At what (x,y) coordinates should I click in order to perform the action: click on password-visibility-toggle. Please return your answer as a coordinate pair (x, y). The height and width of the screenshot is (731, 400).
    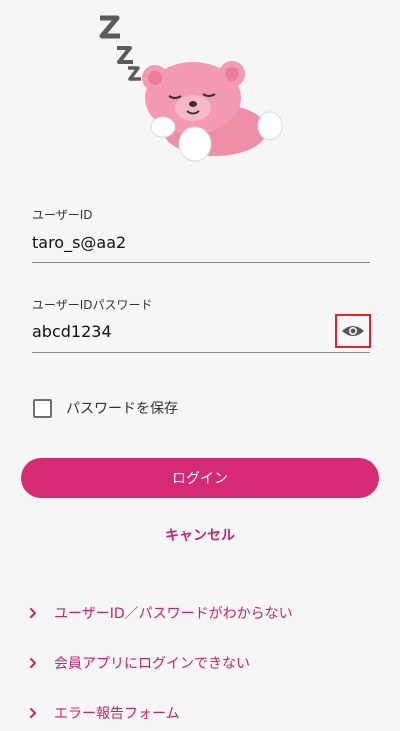
    Looking at the image, I should click on (353, 331).